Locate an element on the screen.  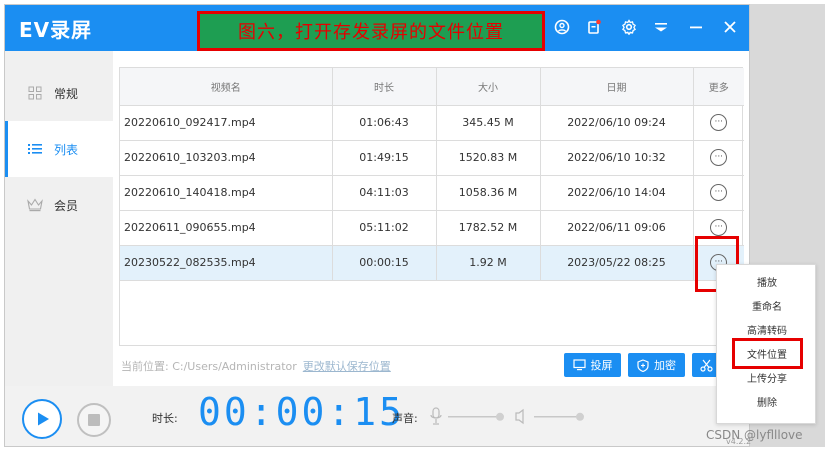
cell-name: 20220610_140418.mp4 is located at coordinates (226, 193).